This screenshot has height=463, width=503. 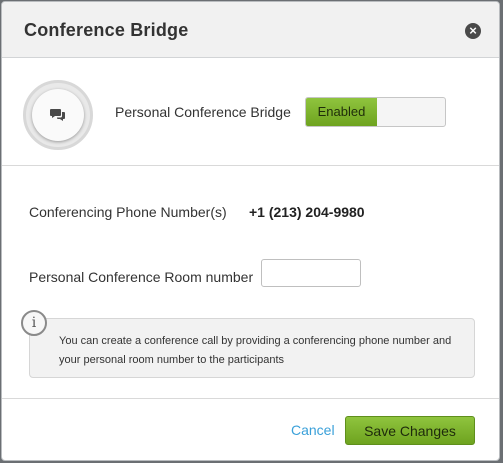 I want to click on bridge-avatar, so click(x=58, y=115).